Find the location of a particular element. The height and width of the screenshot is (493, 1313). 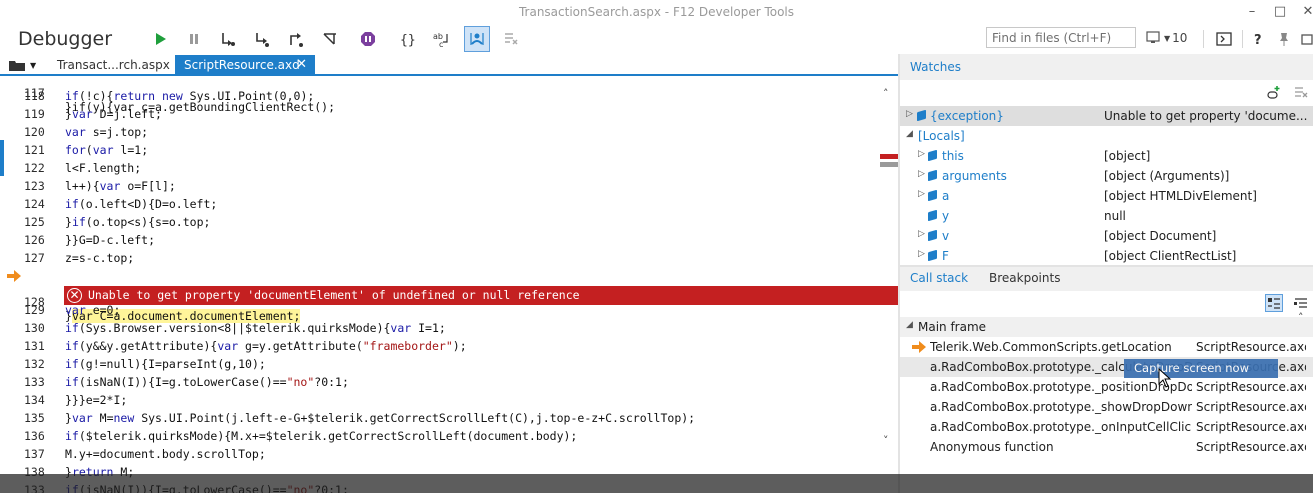

break-button is located at coordinates (194, 39).